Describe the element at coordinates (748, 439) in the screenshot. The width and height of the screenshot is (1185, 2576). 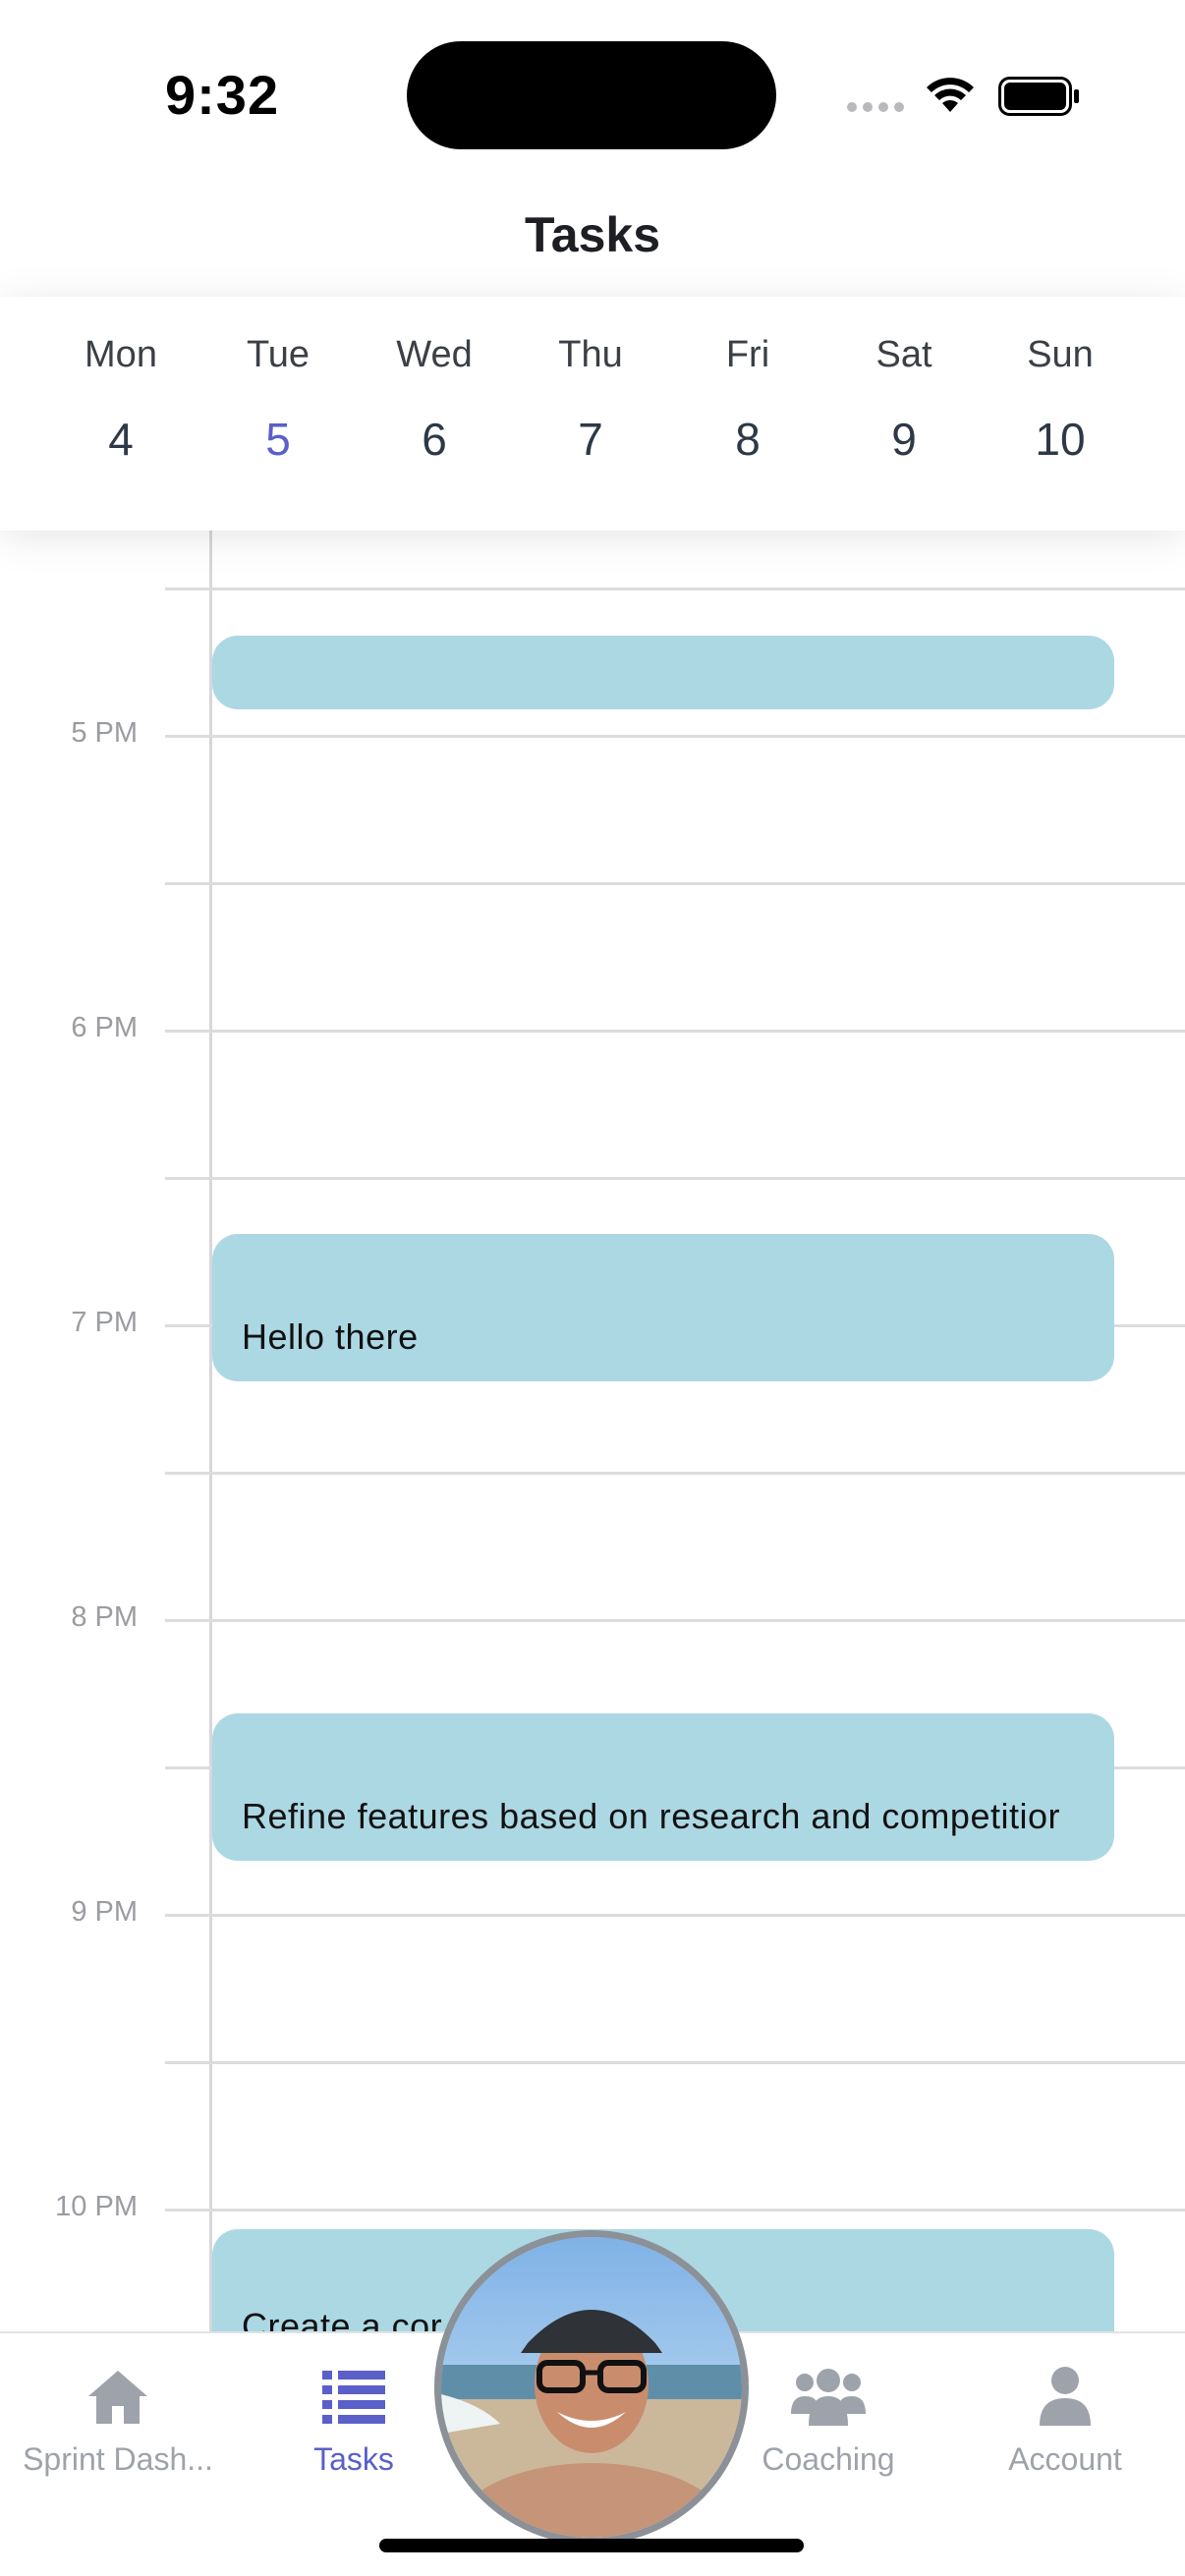
I see `day-number: 8` at that location.